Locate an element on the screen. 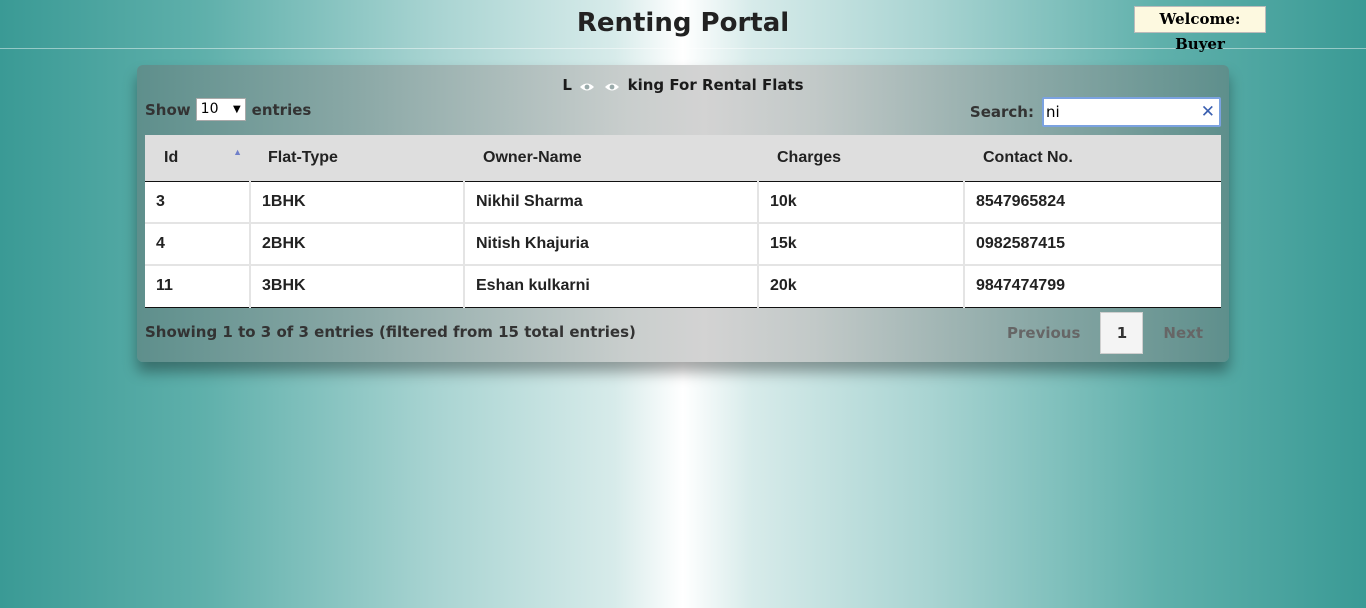 This screenshot has width=1366, height=608. entries-length-control: Show 10 ▼ entries is located at coordinates (228, 109).